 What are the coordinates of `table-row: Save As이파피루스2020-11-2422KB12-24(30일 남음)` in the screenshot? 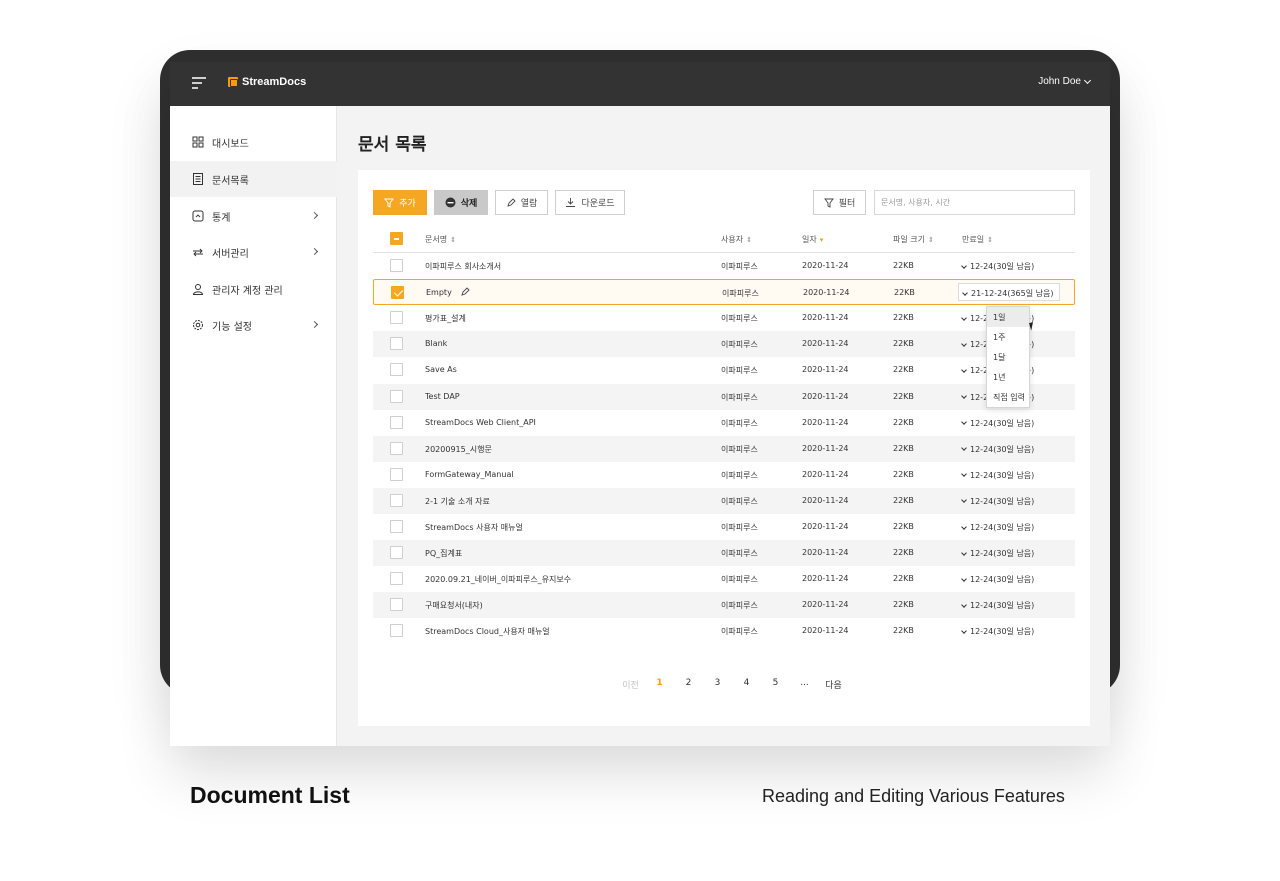 It's located at (724, 370).